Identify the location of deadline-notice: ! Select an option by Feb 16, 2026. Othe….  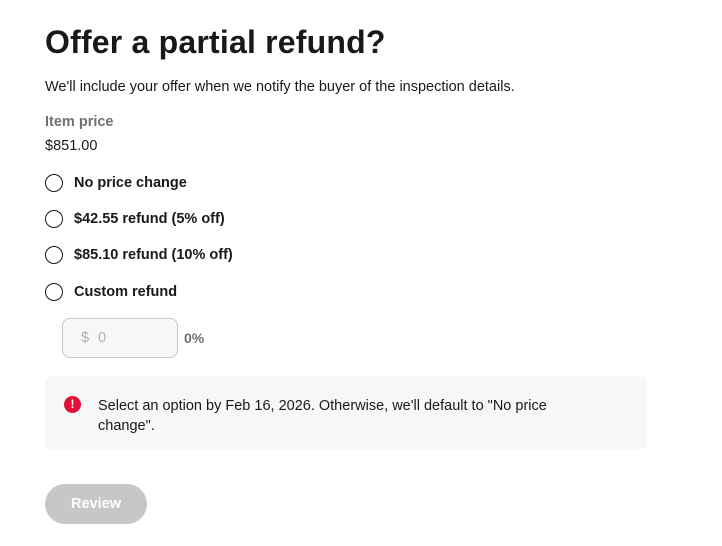
(346, 413).